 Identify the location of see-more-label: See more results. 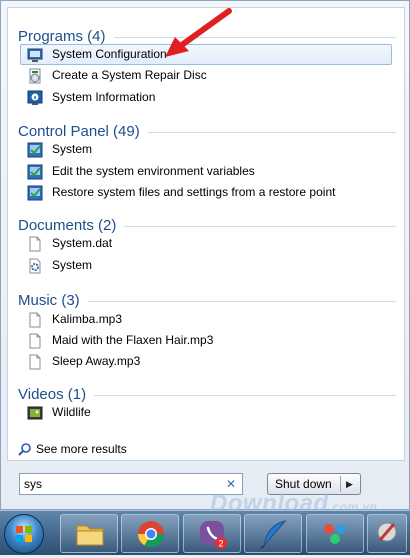
(81, 449).